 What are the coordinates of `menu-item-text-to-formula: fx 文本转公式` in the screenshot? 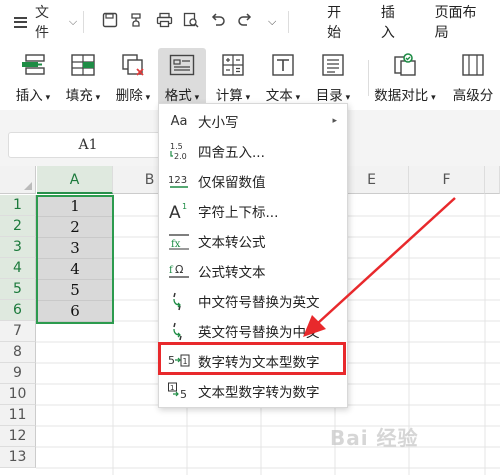 It's located at (253, 241).